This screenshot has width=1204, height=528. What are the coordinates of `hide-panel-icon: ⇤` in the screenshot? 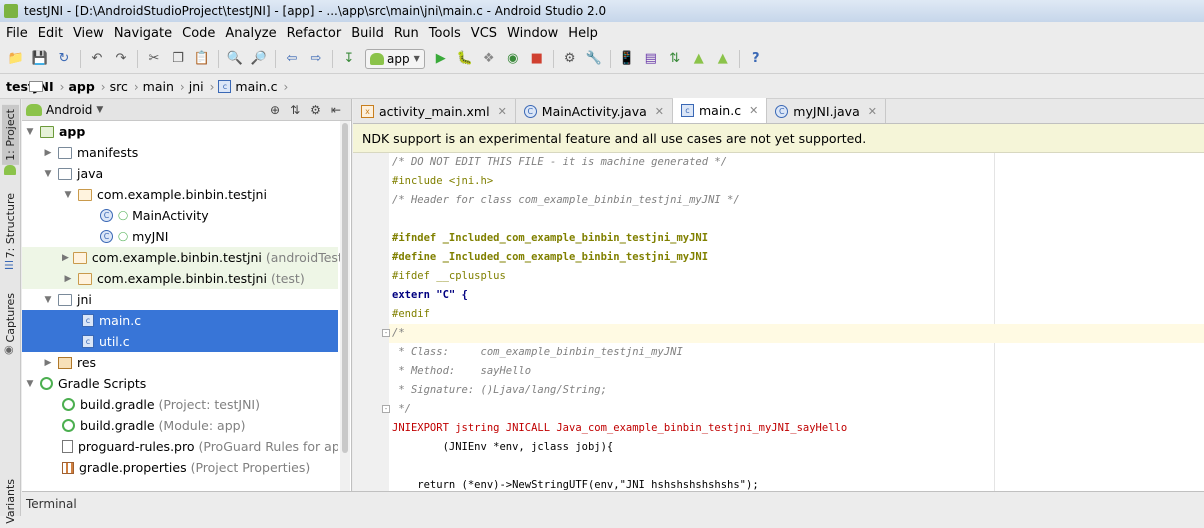 It's located at (336, 110).